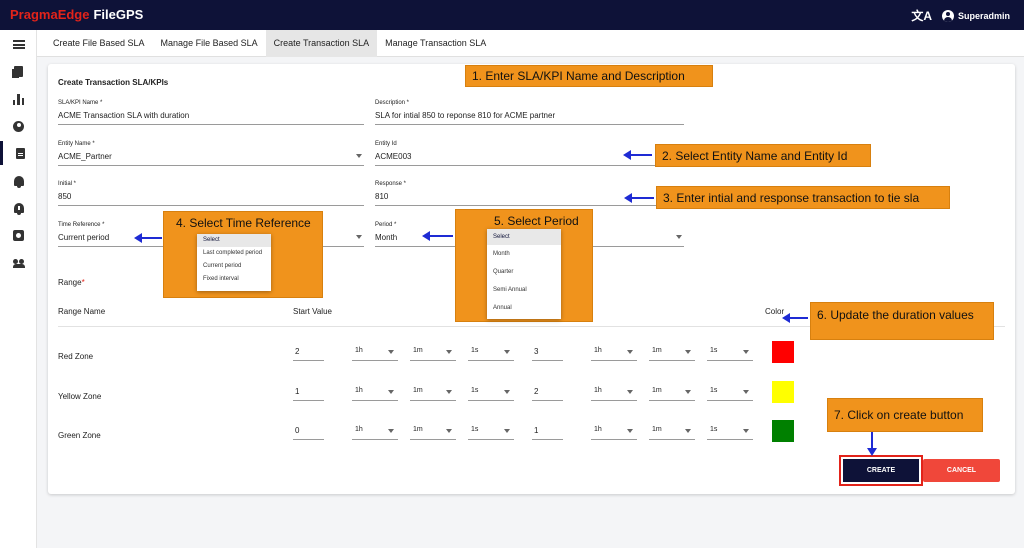 Image resolution: width=1024 pixels, height=548 pixels. What do you see at coordinates (921, 15) in the screenshot?
I see `translate-icon: 文A` at bounding box center [921, 15].